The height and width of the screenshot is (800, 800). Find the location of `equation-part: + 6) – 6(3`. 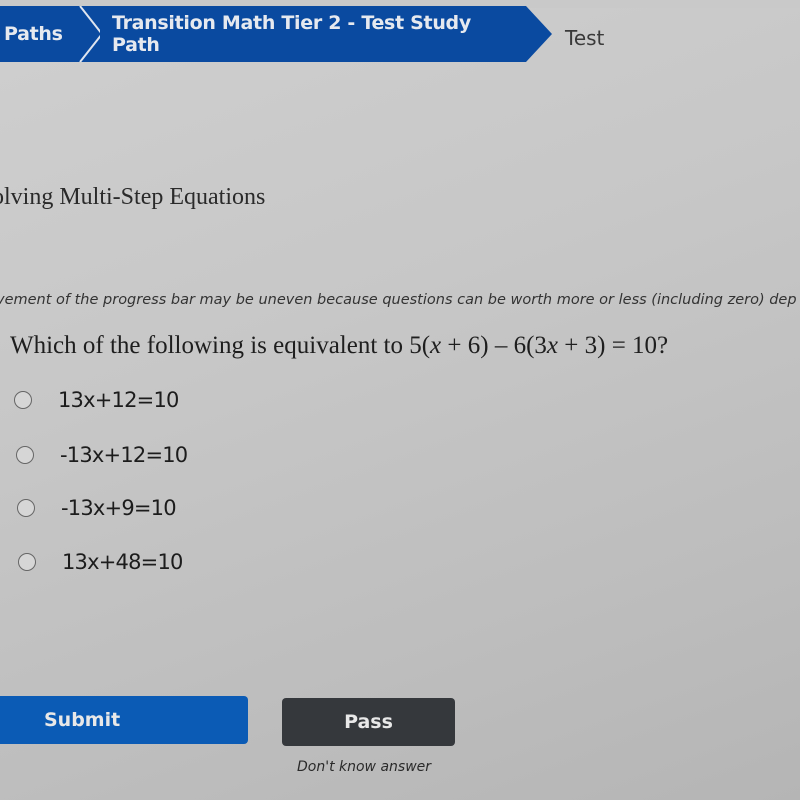

equation-part: + 6) – 6(3 is located at coordinates (494, 345).